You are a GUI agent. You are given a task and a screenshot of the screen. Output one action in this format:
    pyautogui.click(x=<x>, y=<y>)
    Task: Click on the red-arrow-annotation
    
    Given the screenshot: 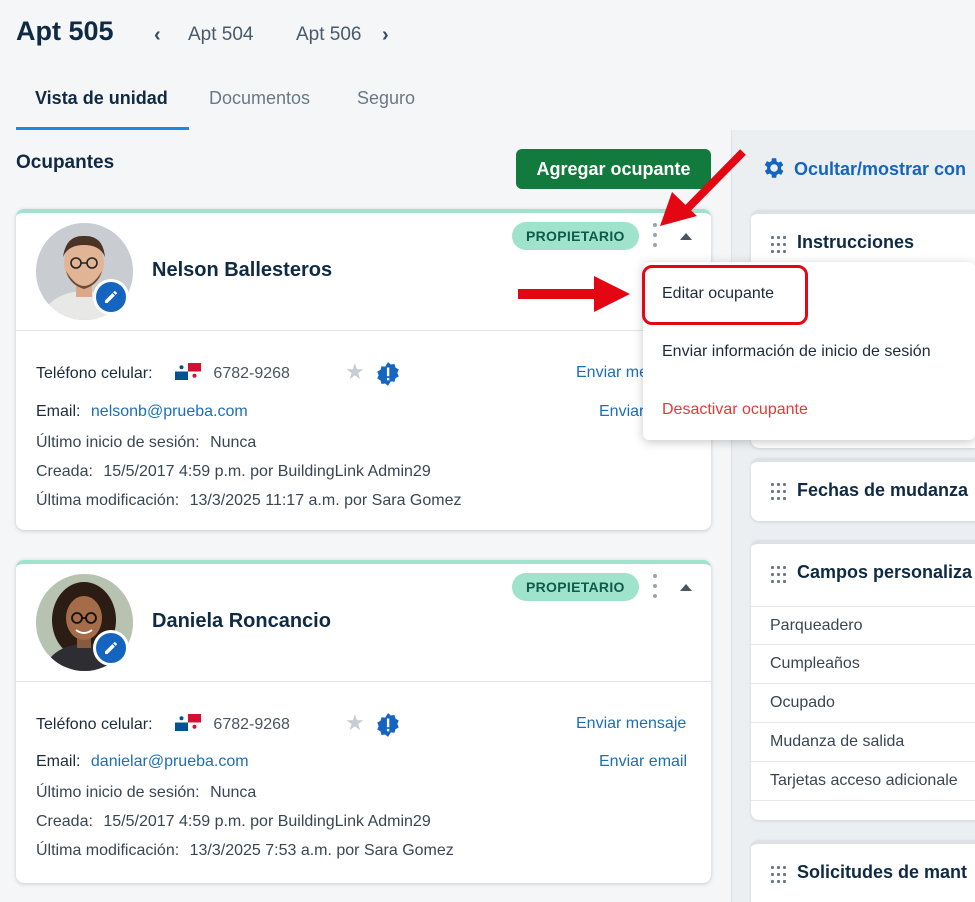 What is the action you would take?
    pyautogui.click(x=632, y=230)
    